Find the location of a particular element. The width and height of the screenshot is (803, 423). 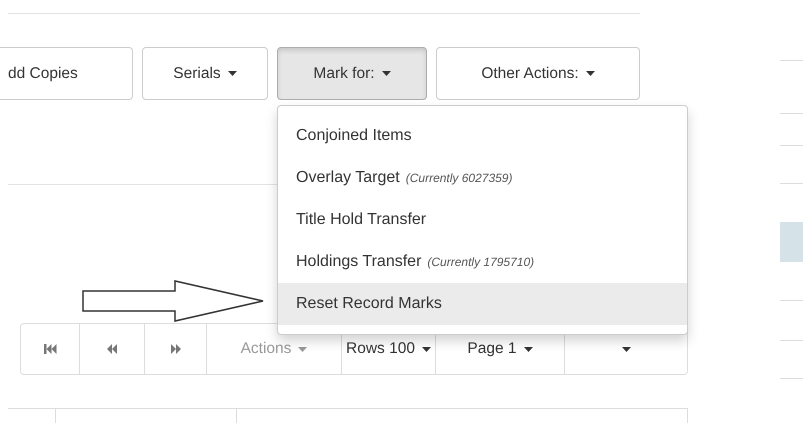

highlighted-cell is located at coordinates (791, 242).